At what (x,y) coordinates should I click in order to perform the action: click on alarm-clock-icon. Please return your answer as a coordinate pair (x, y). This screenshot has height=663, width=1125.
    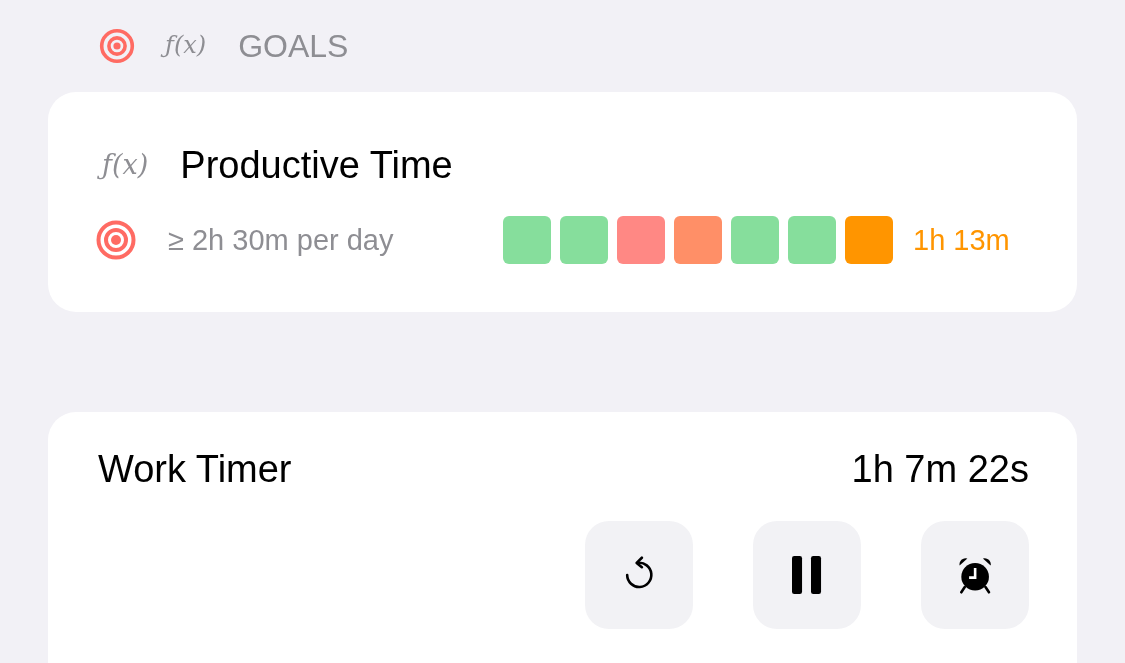
    Looking at the image, I should click on (975, 575).